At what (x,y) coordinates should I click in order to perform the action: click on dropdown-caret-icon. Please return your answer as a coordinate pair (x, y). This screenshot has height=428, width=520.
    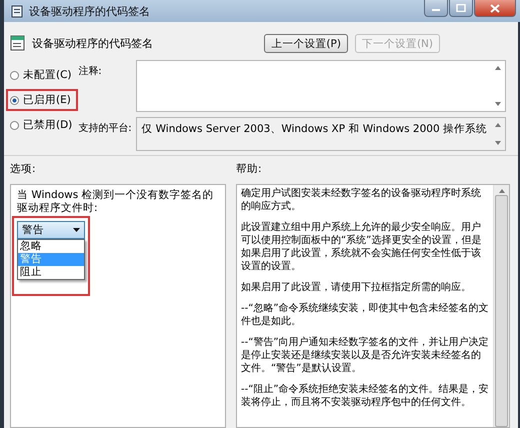
    Looking at the image, I should click on (76, 230).